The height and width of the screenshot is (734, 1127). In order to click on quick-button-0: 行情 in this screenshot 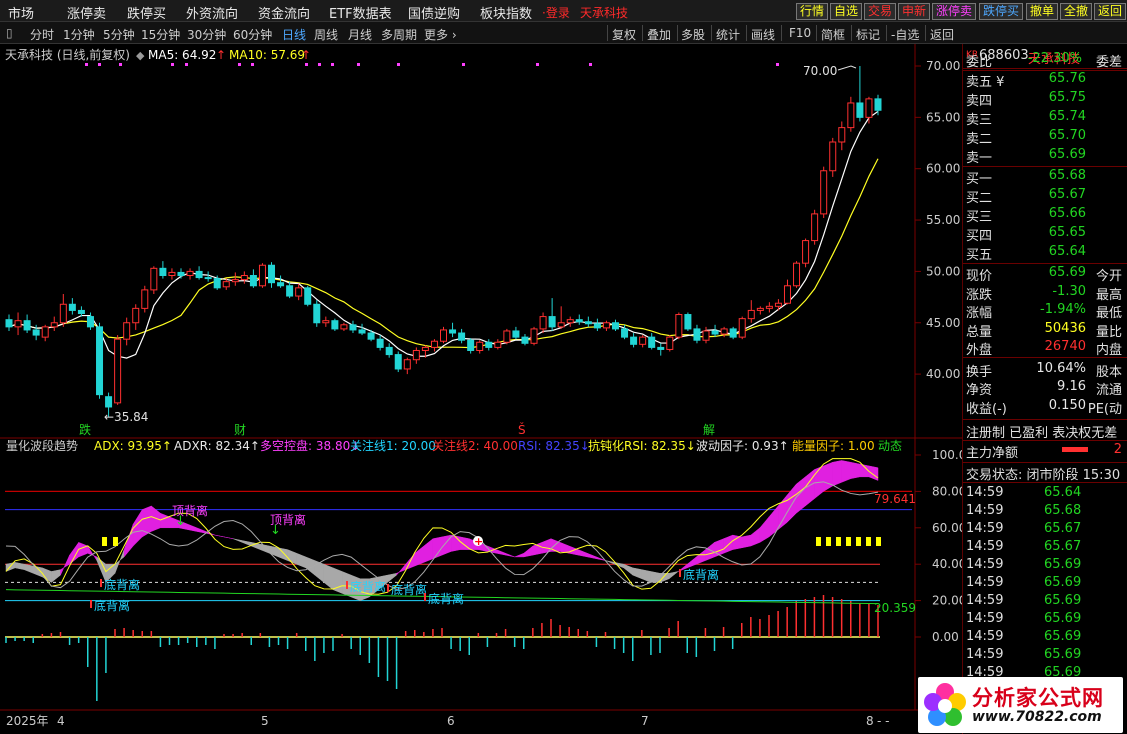, I will do `click(812, 11)`.